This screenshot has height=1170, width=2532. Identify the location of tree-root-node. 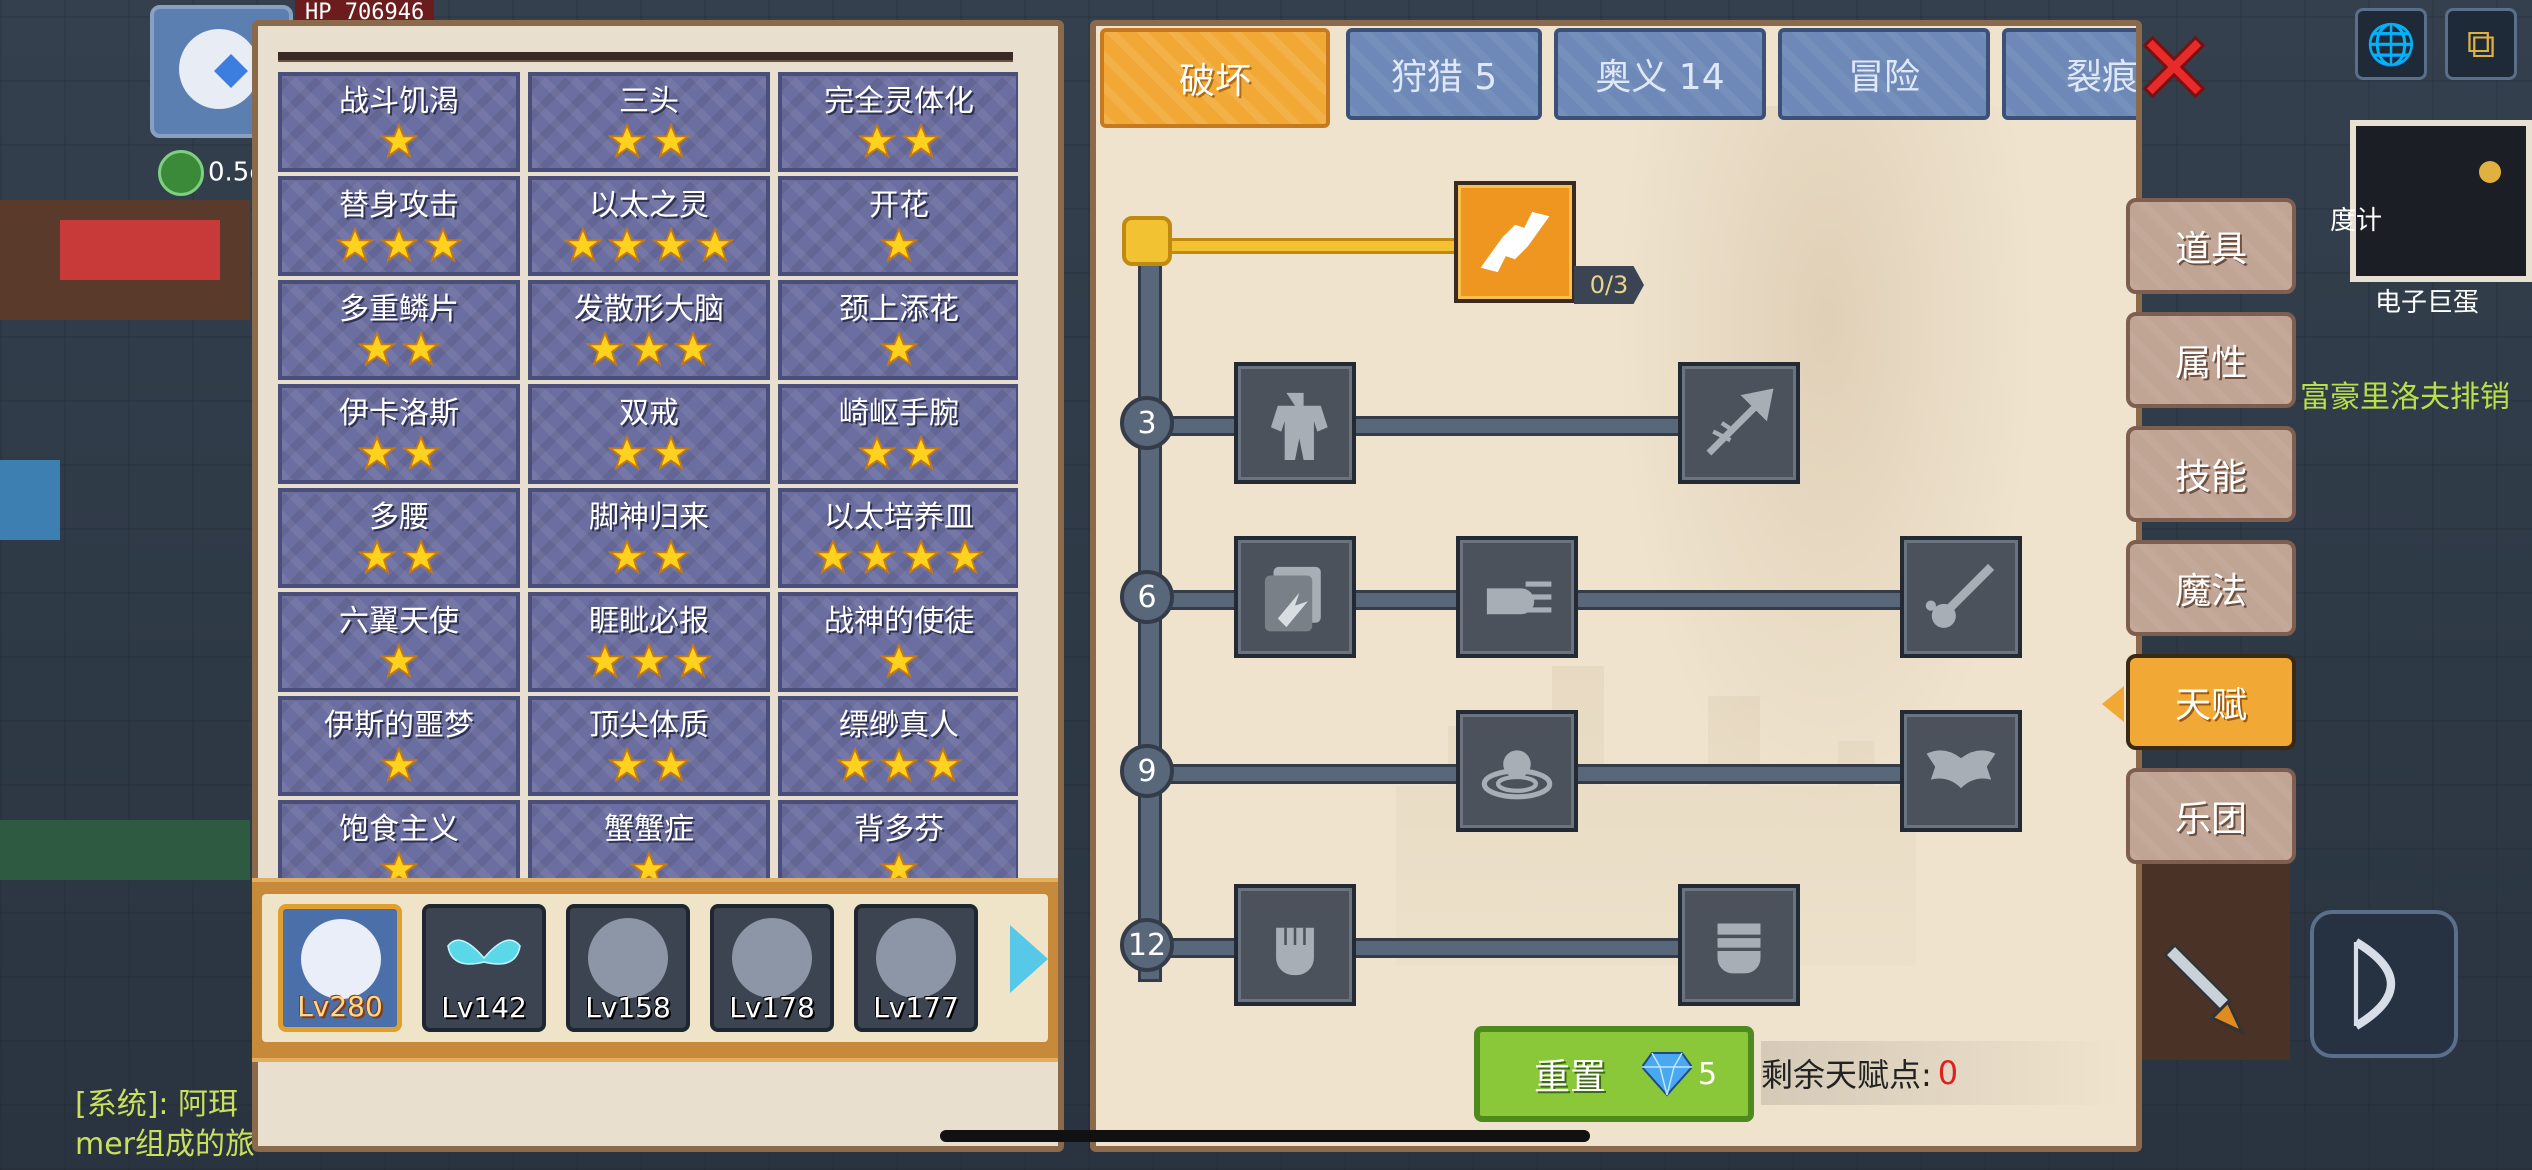
(1147, 241).